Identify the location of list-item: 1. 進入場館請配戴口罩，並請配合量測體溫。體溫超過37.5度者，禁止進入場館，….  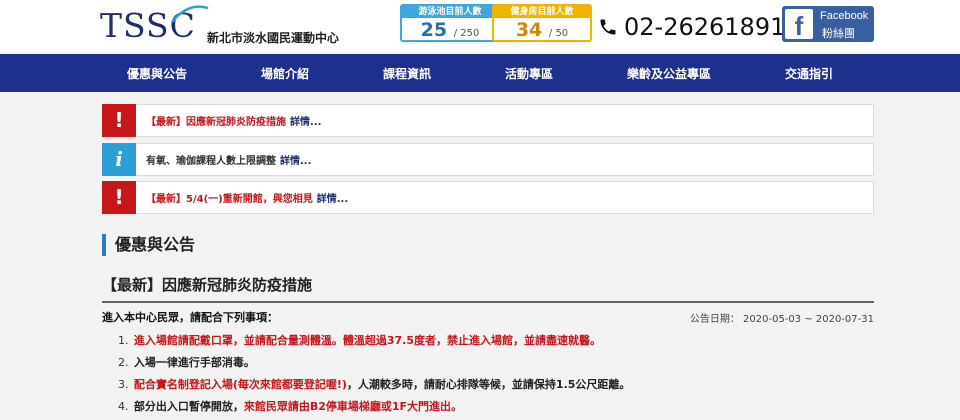
(359, 340).